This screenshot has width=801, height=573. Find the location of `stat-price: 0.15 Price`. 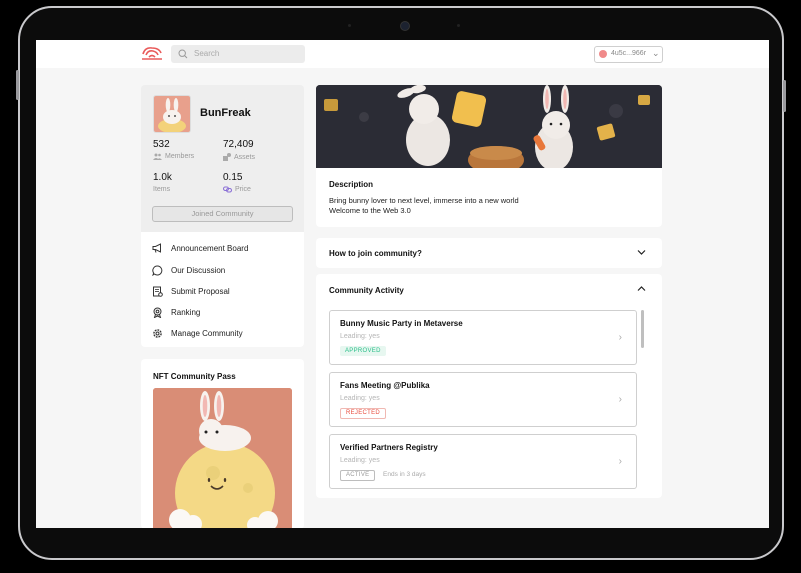

stat-price: 0.15 Price is located at coordinates (237, 182).